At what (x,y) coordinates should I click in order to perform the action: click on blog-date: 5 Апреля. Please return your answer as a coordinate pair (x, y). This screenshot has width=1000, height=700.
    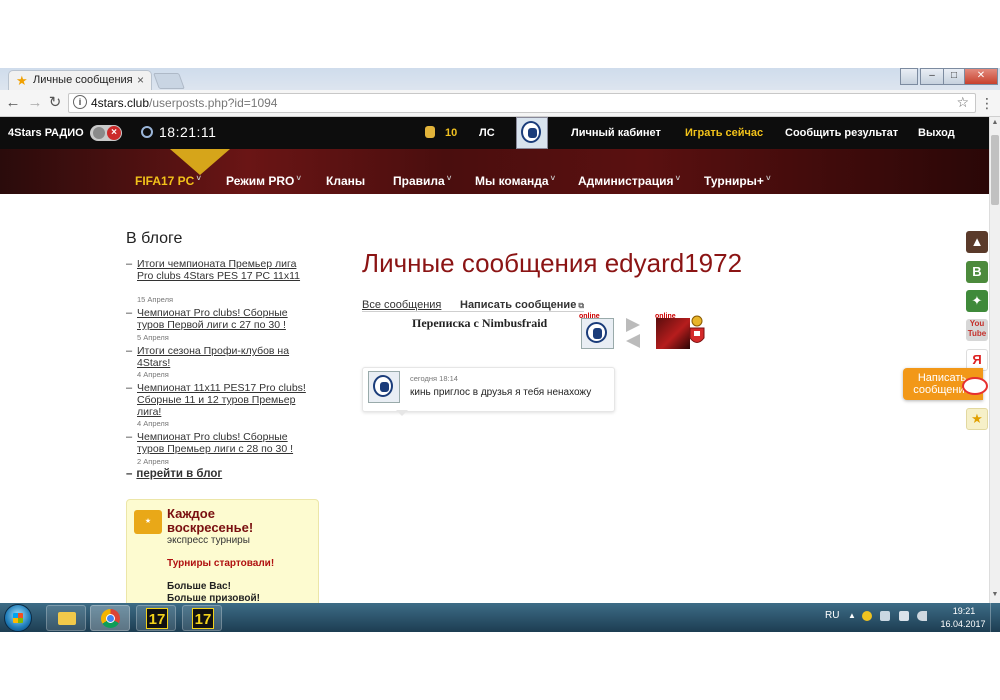
    Looking at the image, I should click on (153, 337).